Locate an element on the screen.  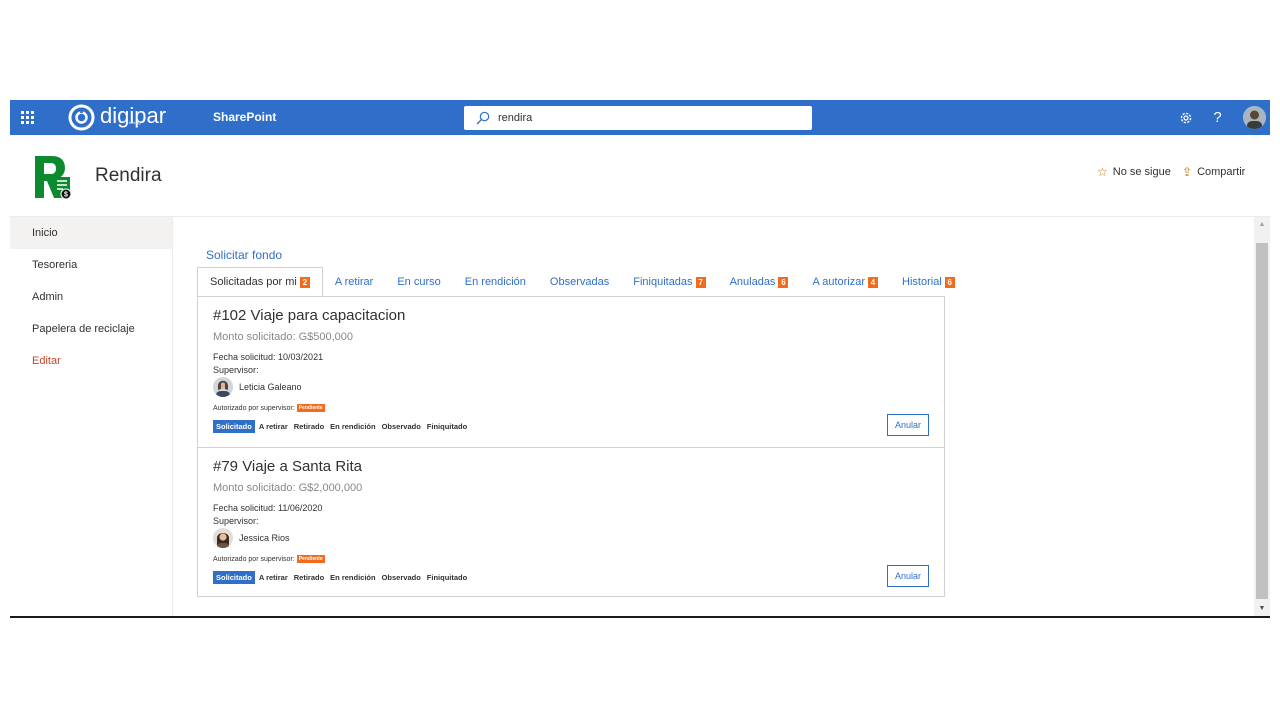
request-title: #102 Viaje para capacitacion is located at coordinates (309, 315).